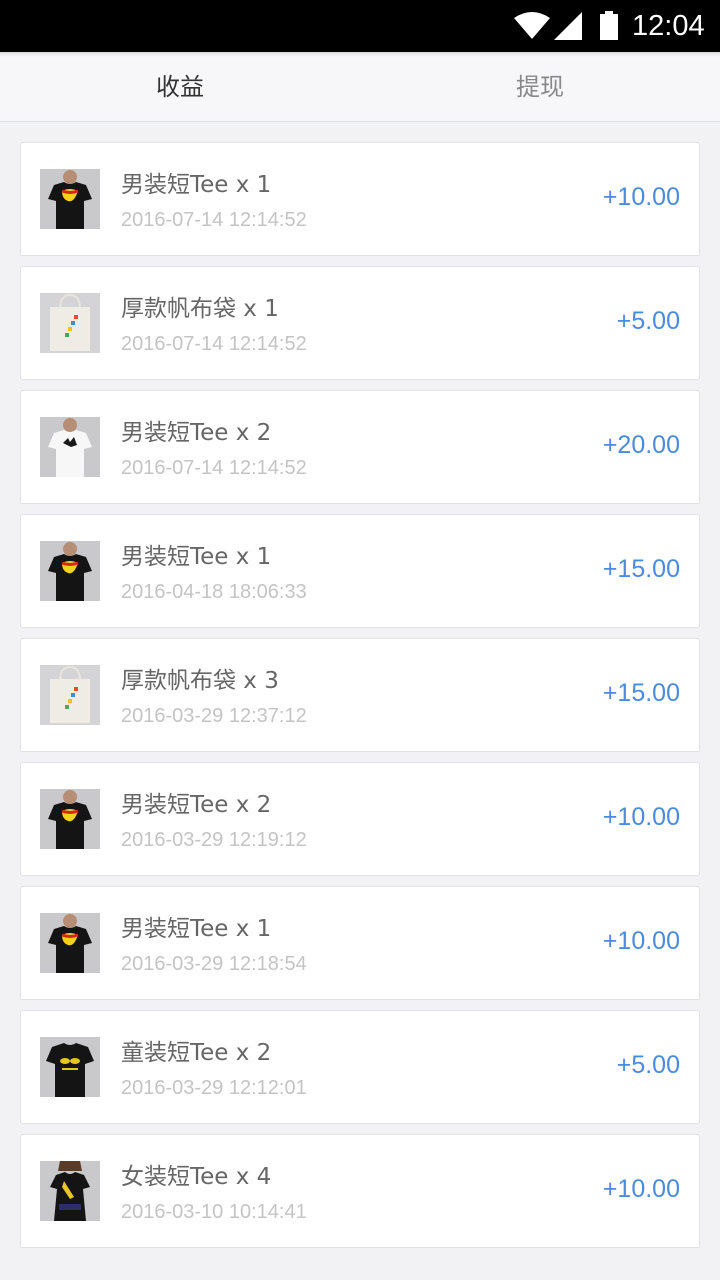 The height and width of the screenshot is (1280, 720). Describe the element at coordinates (200, 309) in the screenshot. I see `item-title: 厚款帆布袋 x 1` at that location.